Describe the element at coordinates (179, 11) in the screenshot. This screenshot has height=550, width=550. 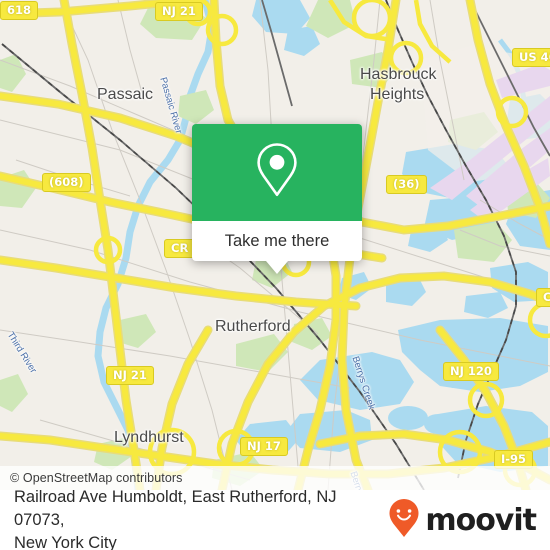
I see `route-shield-nj21-north: NJ 21` at that location.